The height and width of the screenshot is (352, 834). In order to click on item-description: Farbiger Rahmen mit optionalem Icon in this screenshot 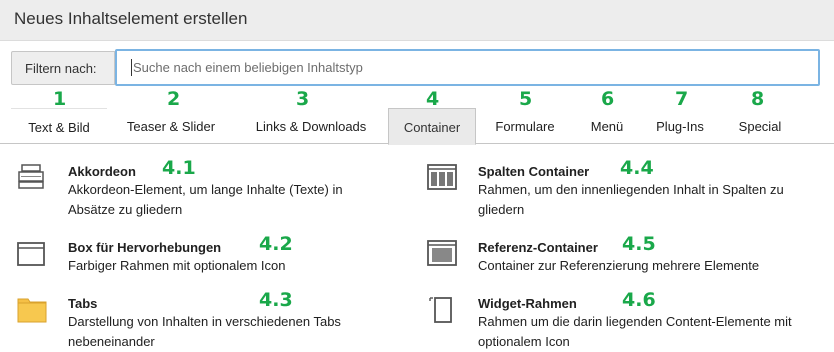, I will do `click(177, 265)`.